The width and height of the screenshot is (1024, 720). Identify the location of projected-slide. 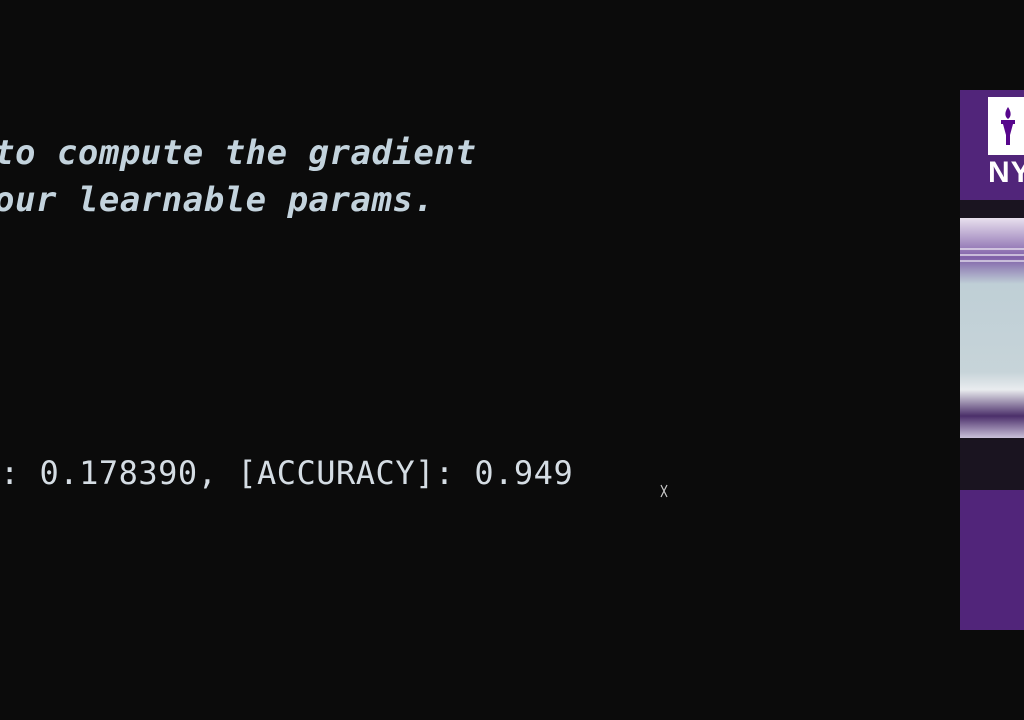
(992, 328).